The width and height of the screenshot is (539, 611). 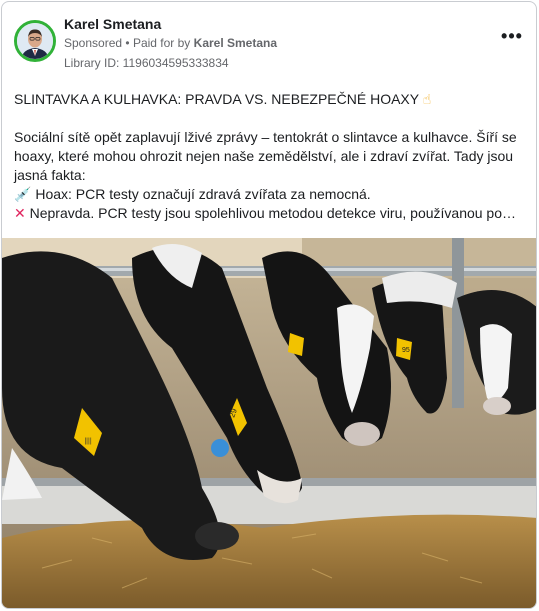 What do you see at coordinates (161, 43) in the screenshot?
I see `paid-for-label: Paid for by` at bounding box center [161, 43].